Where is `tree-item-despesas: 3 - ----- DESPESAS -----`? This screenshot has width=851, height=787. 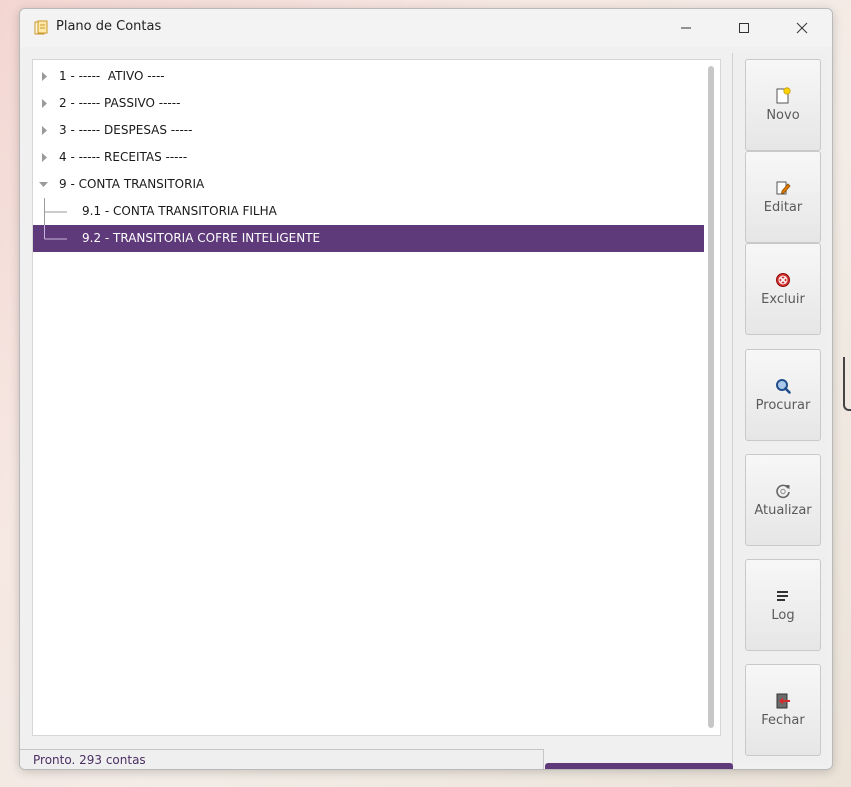 tree-item-despesas: 3 - ----- DESPESAS ----- is located at coordinates (368, 130).